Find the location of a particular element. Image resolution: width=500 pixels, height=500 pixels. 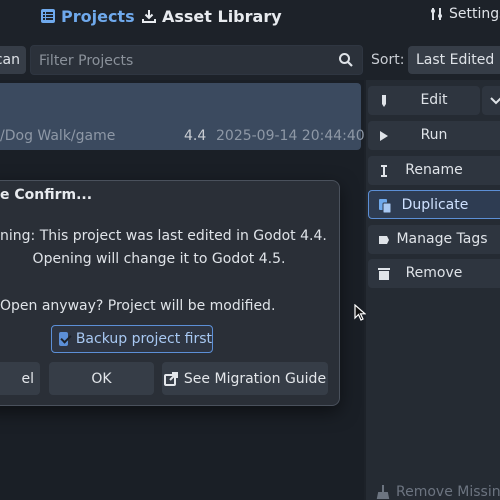

sort-select: Last Edited is located at coordinates (454, 60).